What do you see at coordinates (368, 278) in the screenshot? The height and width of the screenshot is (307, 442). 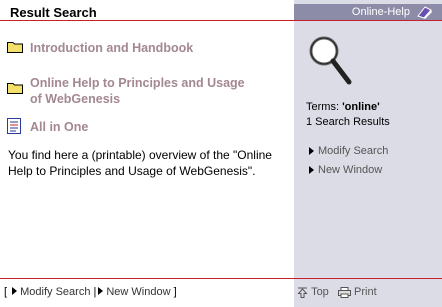 I see `sidebar-footer-divider` at bounding box center [368, 278].